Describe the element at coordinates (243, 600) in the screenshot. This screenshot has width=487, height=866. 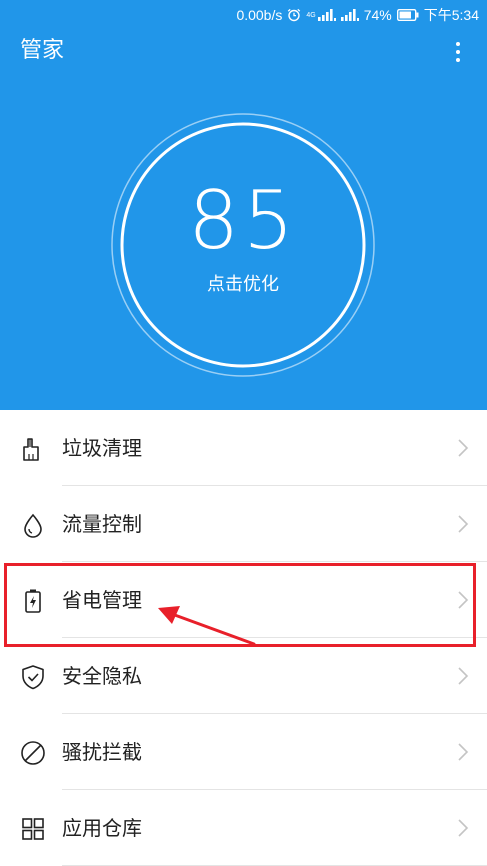
I see `menu-item-power-saving: 省电管理` at that location.